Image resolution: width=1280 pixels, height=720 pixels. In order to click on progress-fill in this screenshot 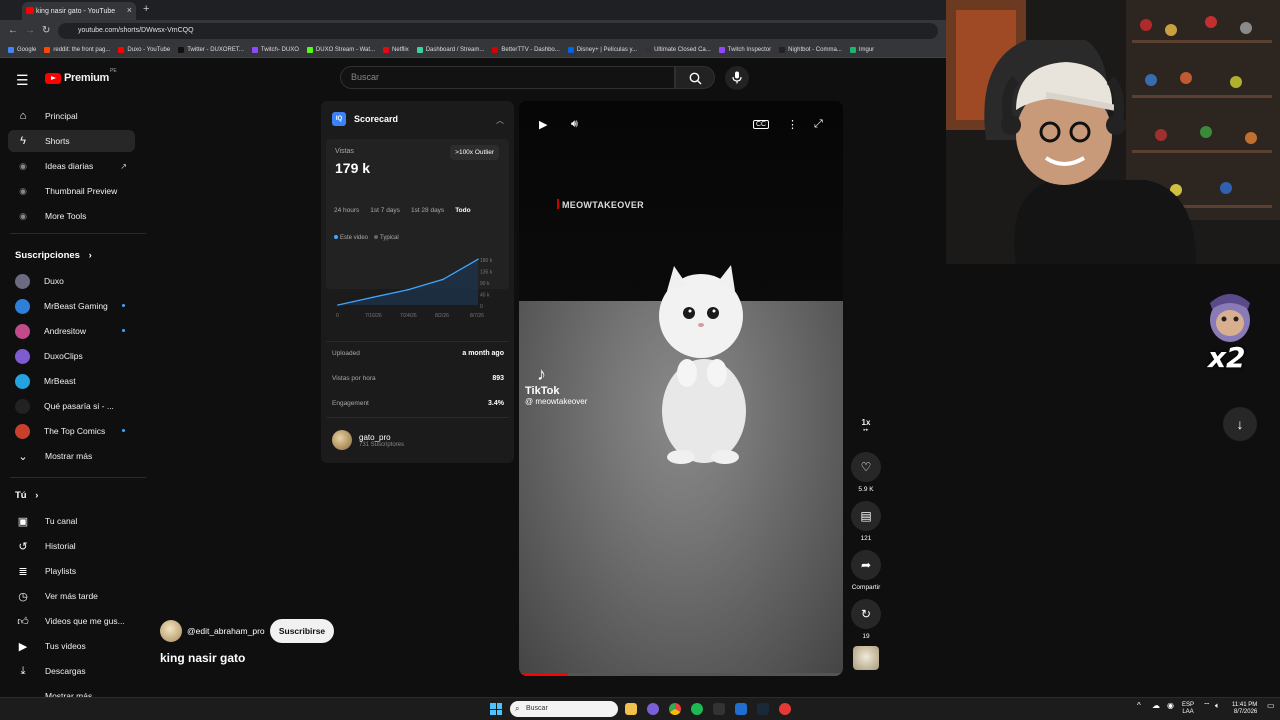, I will do `click(543, 674)`.